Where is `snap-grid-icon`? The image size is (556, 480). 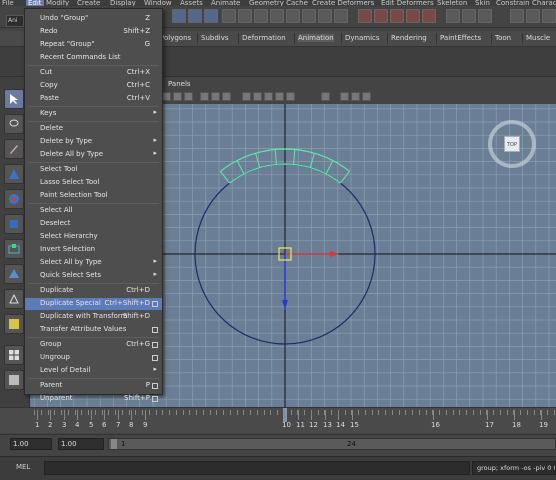
snap-grid-icon is located at coordinates (365, 16).